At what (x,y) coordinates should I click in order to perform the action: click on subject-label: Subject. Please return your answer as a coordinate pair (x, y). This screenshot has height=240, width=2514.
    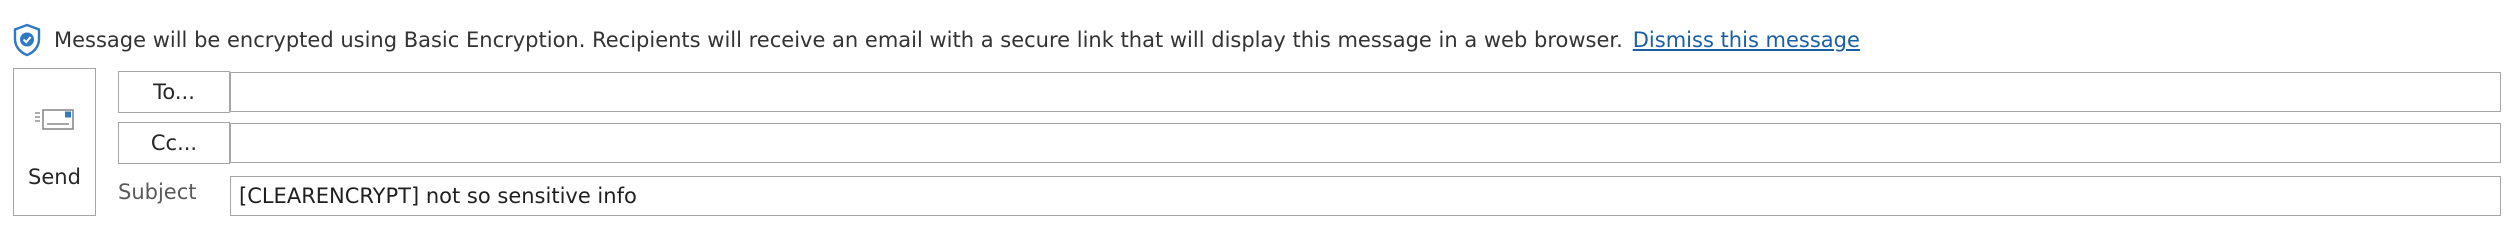
    Looking at the image, I should click on (157, 192).